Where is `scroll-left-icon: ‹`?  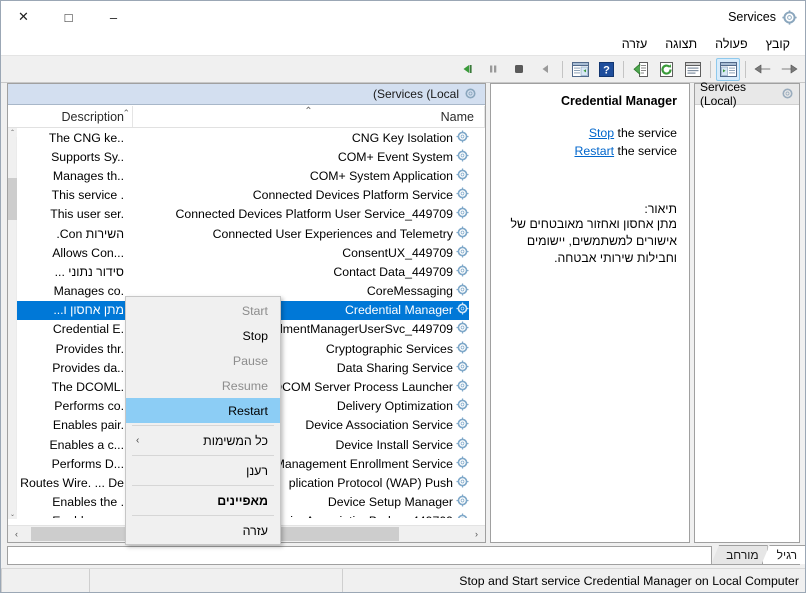 scroll-left-icon: ‹ is located at coordinates (16, 534).